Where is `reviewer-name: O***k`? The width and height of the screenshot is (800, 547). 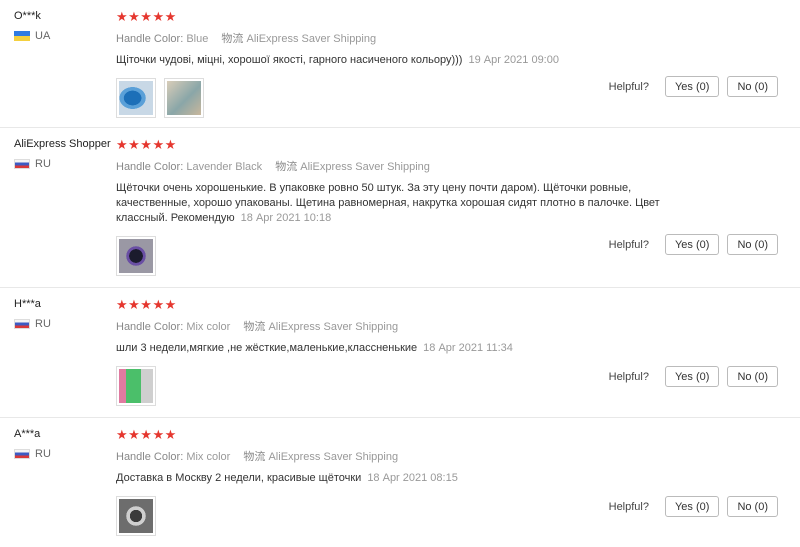 reviewer-name: O***k is located at coordinates (27, 16).